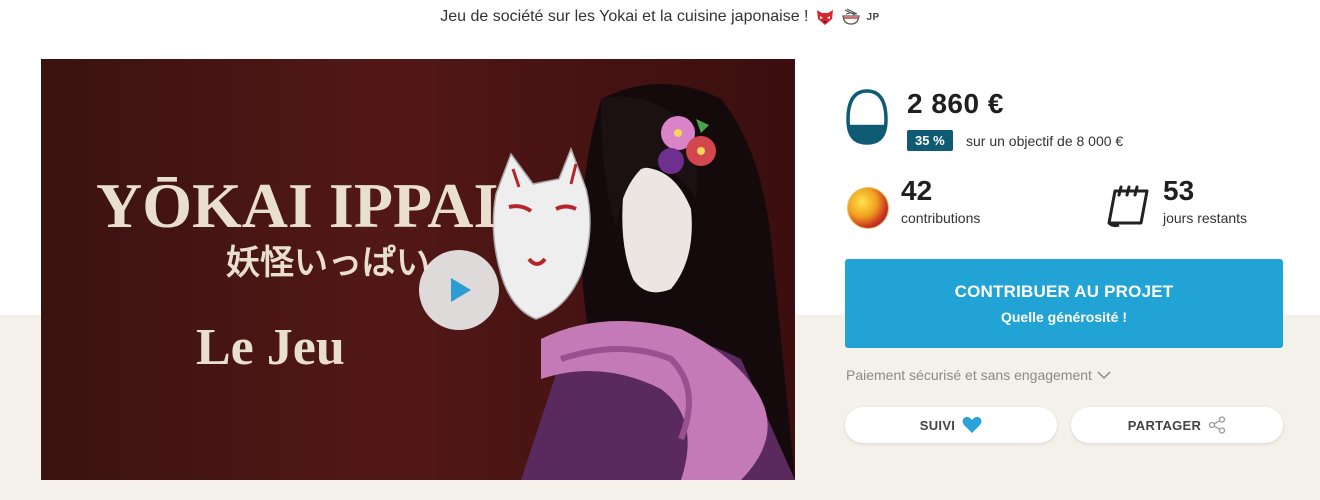 This screenshot has height=500, width=1320. Describe the element at coordinates (873, 17) in the screenshot. I see `language-tag: JP` at that location.